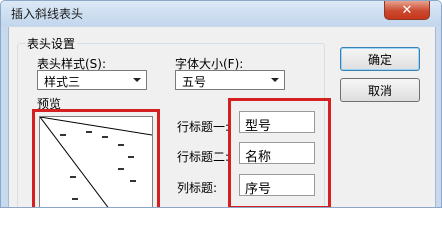 The height and width of the screenshot is (240, 442). What do you see at coordinates (96, 158) in the screenshot?
I see `preview-highlight` at bounding box center [96, 158].